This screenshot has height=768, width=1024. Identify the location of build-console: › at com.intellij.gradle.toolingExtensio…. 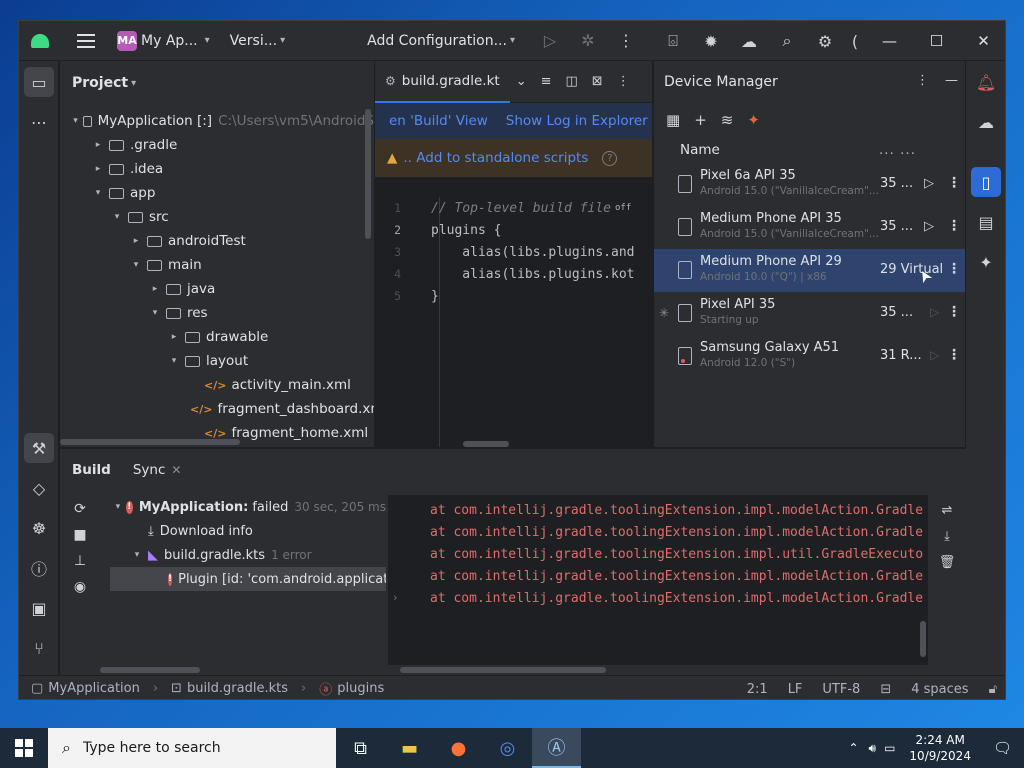
(658, 580).